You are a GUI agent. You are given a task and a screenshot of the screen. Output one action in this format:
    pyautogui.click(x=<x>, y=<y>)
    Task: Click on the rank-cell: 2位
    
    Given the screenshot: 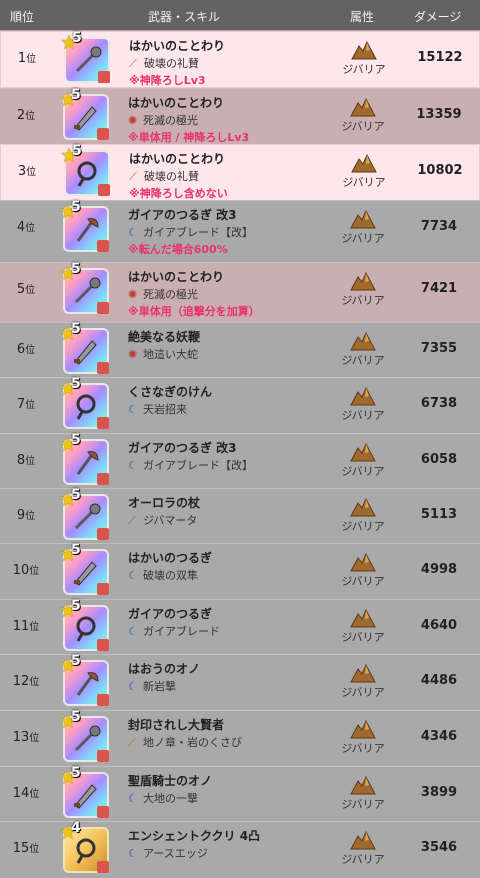 What is the action you would take?
    pyautogui.click(x=26, y=115)
    